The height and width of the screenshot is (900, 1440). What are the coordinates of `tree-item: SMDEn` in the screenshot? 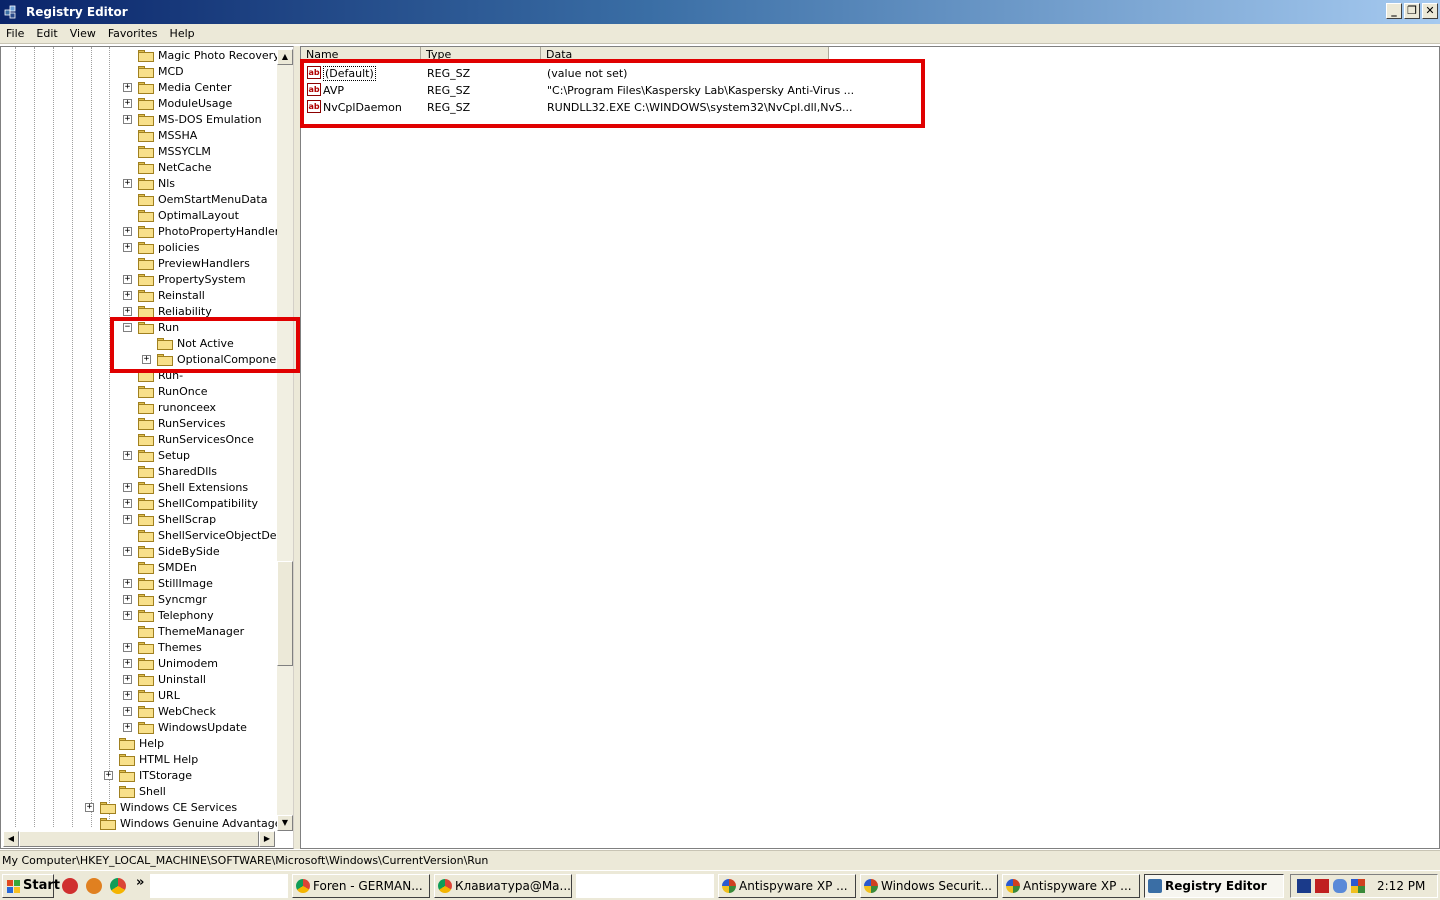 It's located at (139, 568).